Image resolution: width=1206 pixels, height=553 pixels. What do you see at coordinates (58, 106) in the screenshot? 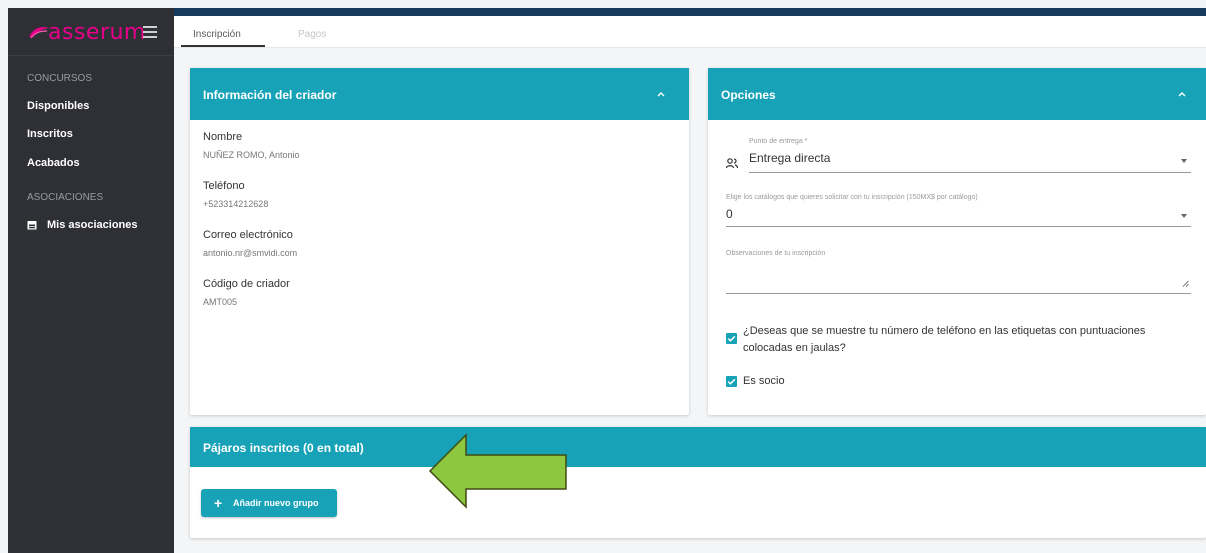
I see `sidebar-item-available: Disponibles` at bounding box center [58, 106].